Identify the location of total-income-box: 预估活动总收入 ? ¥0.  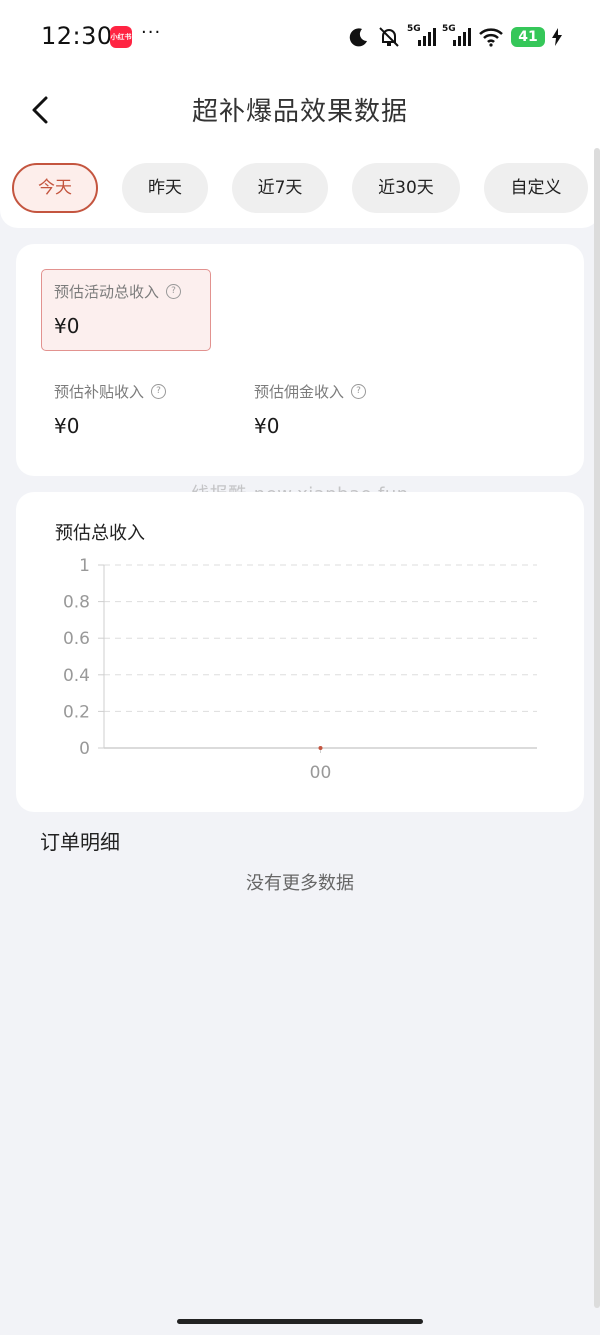
(126, 310).